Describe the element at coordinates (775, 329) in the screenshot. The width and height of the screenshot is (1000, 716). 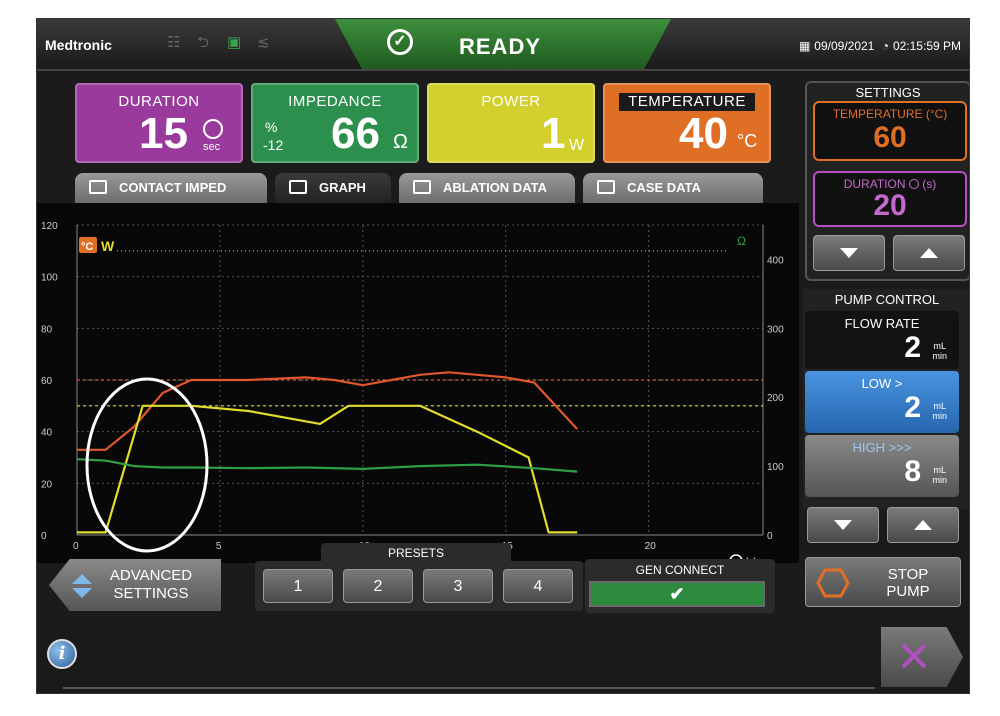
I see `y-tick-right: 300` at that location.